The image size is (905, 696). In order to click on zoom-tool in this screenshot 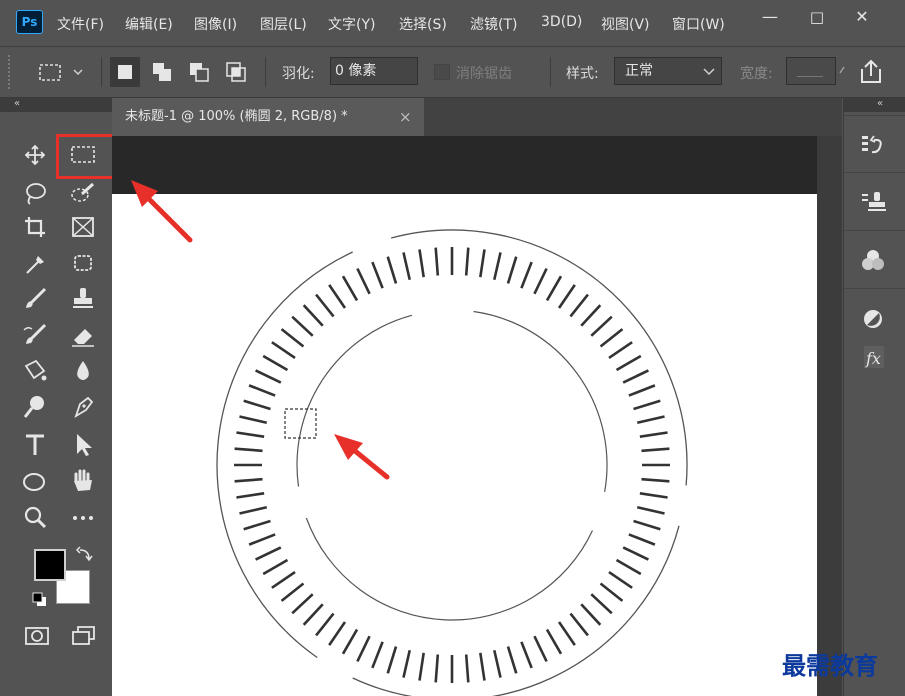, I will do `click(35, 517)`.